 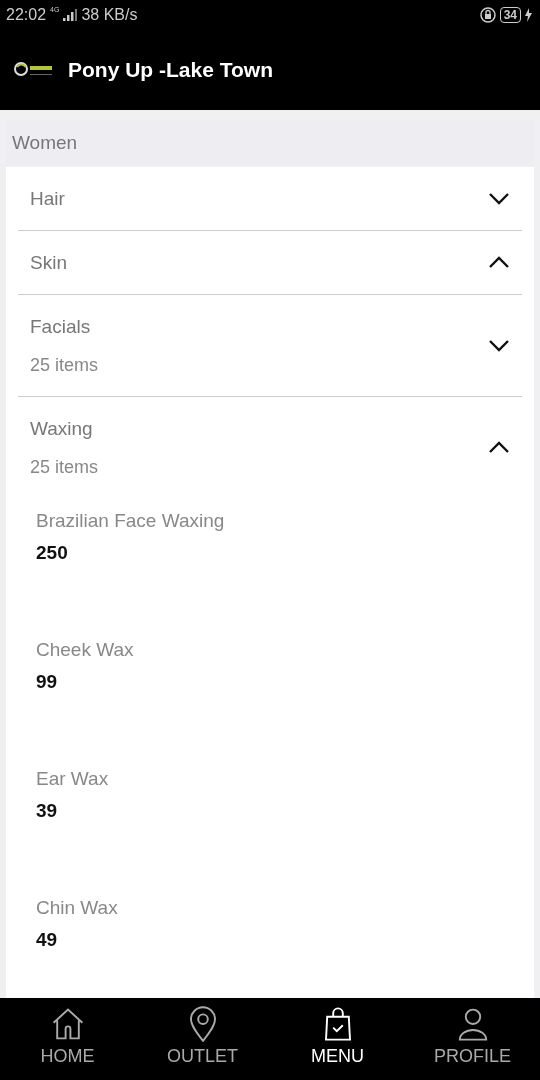 I want to click on service-price: 99, so click(x=47, y=682).